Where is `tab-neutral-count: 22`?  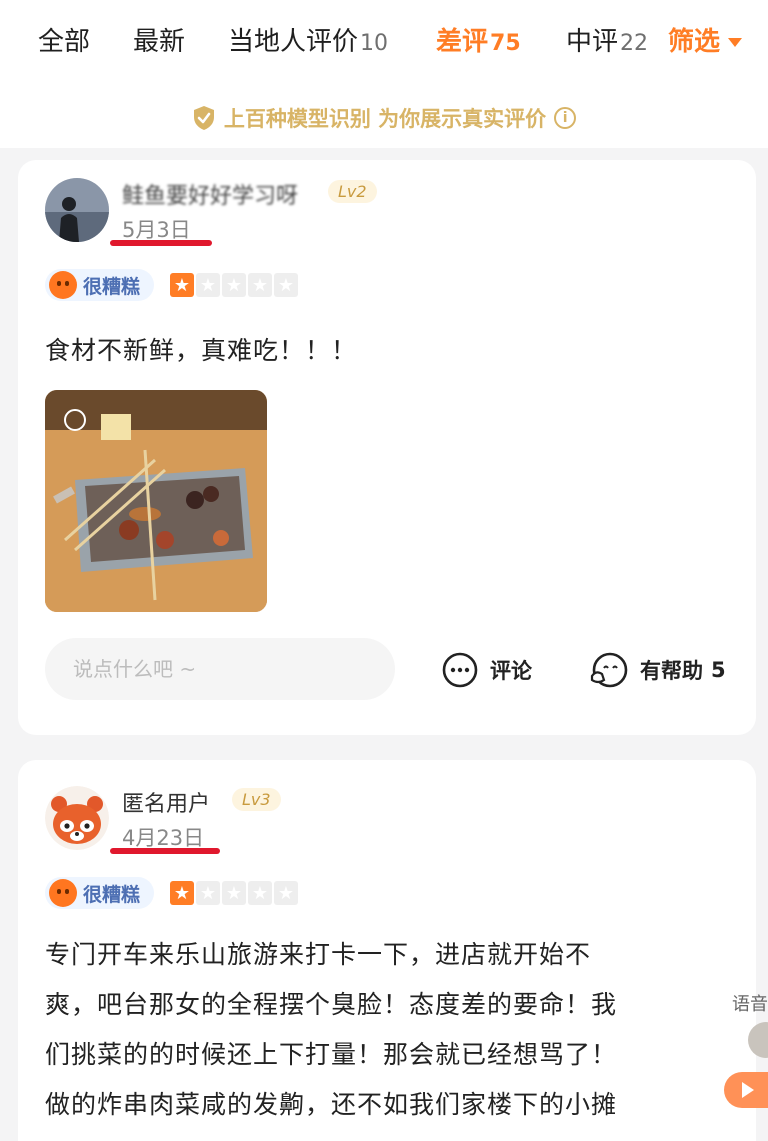 tab-neutral-count: 22 is located at coordinates (634, 43).